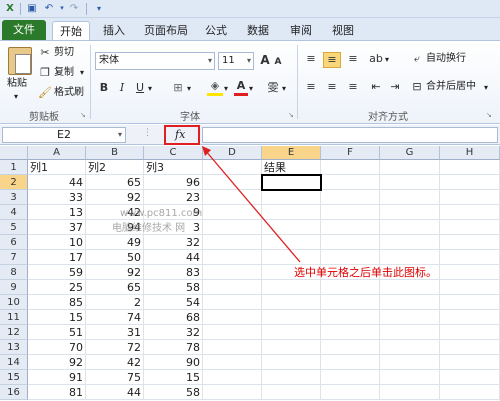 This screenshot has height=401, width=500. What do you see at coordinates (350, 377) in the screenshot?
I see `cell-f15` at bounding box center [350, 377].